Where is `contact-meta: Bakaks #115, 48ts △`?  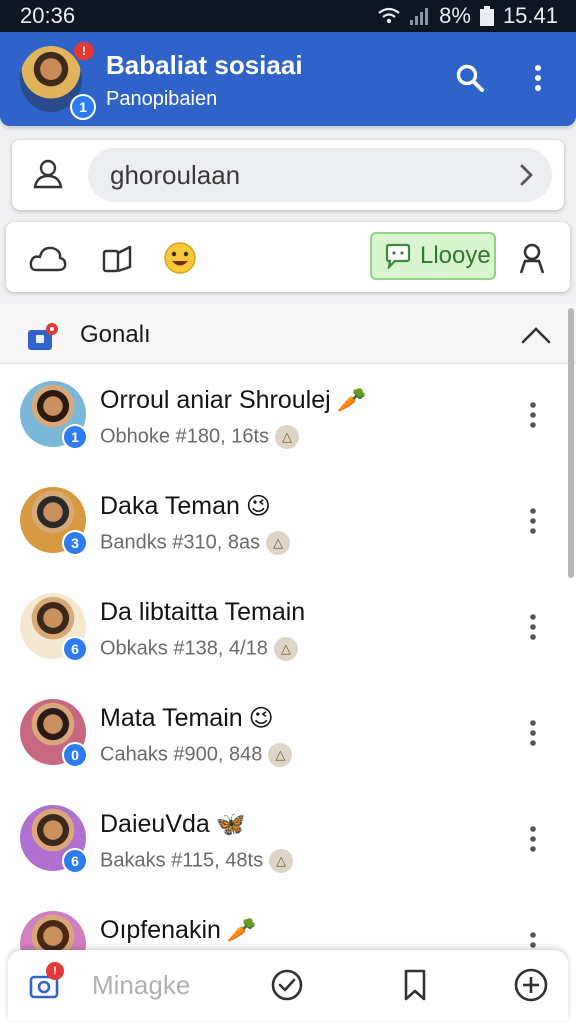
contact-meta: Bakaks #115, 48ts △ is located at coordinates (197, 861).